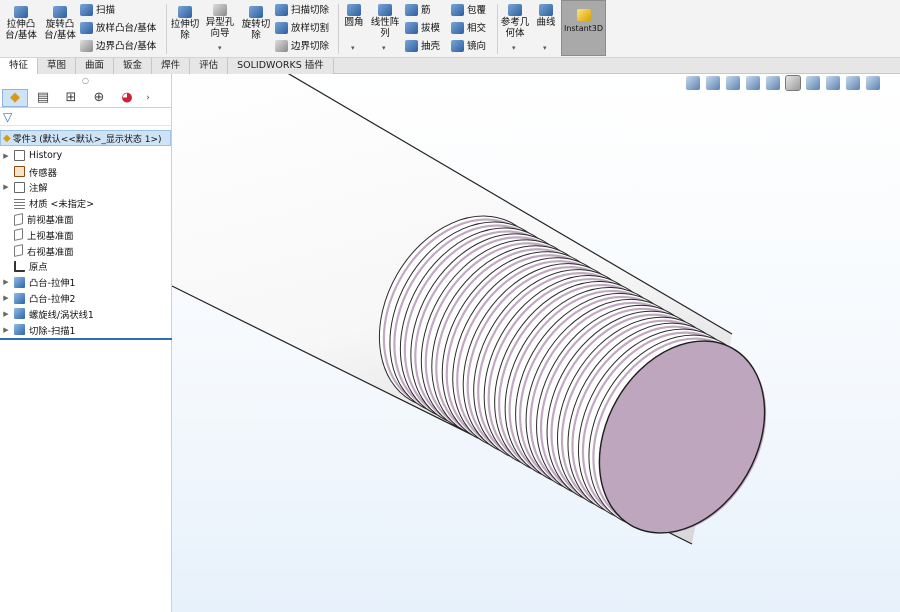  Describe the element at coordinates (118, 10) in the screenshot. I see `sweep-button: 扫描` at that location.